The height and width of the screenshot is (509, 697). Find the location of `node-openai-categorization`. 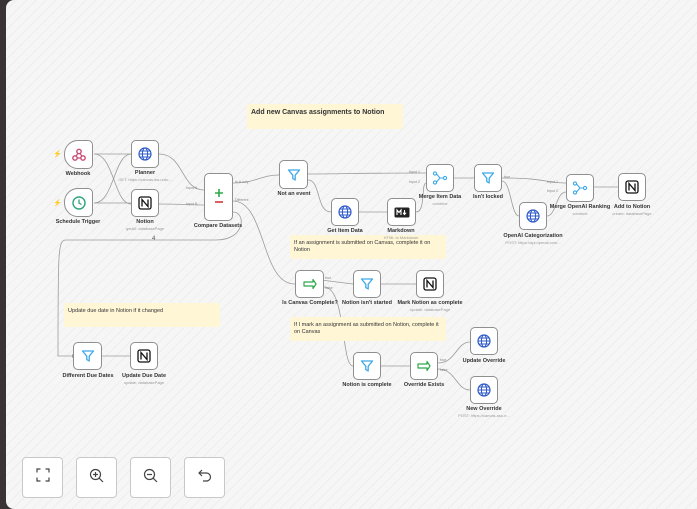

node-openai-categorization is located at coordinates (533, 216).